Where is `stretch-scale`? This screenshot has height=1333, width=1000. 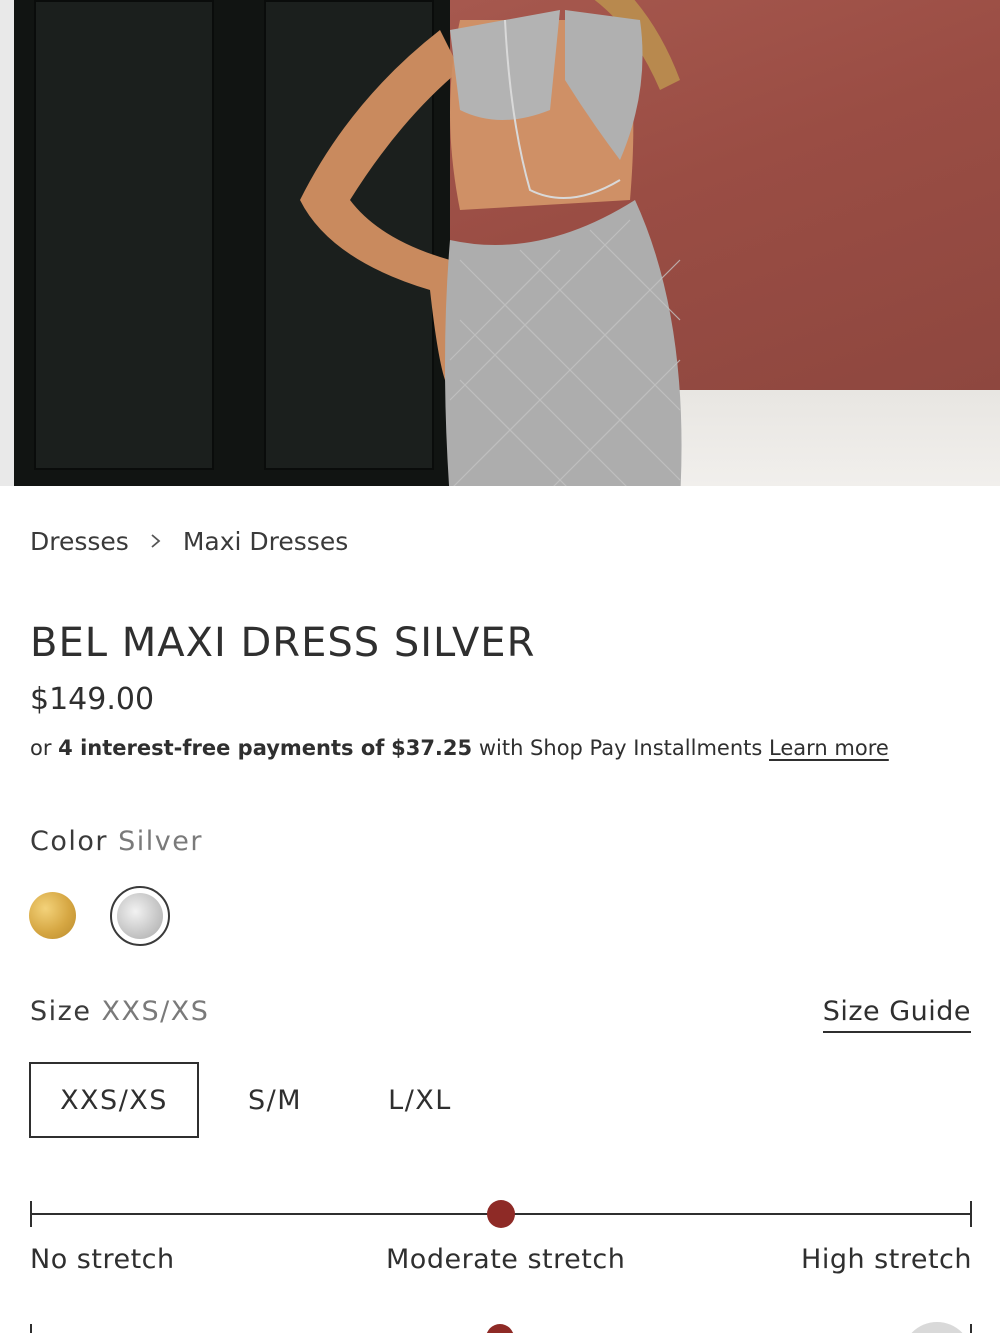
stretch-scale is located at coordinates (501, 1214).